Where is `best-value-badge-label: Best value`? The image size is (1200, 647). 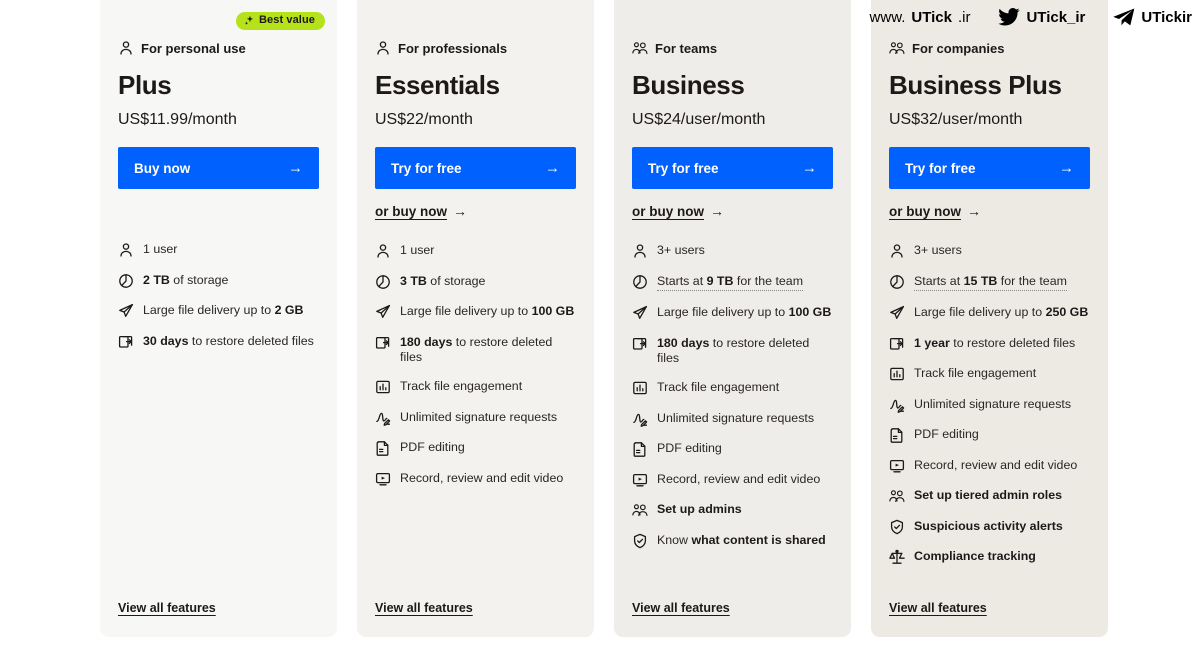
best-value-badge-label: Best value is located at coordinates (286, 20).